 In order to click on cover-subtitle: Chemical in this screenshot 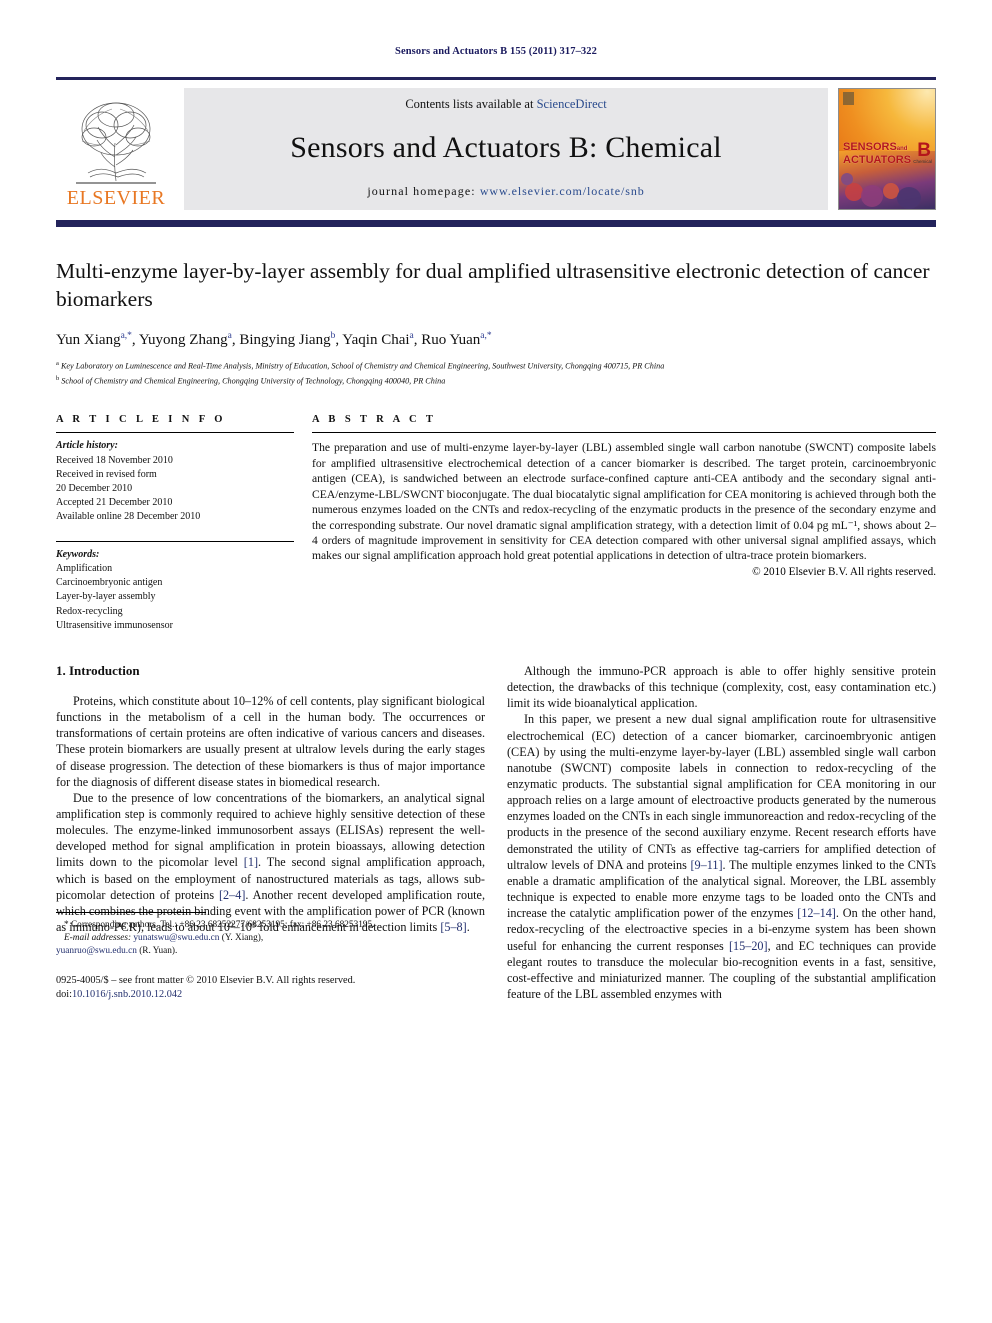, I will do `click(922, 161)`.